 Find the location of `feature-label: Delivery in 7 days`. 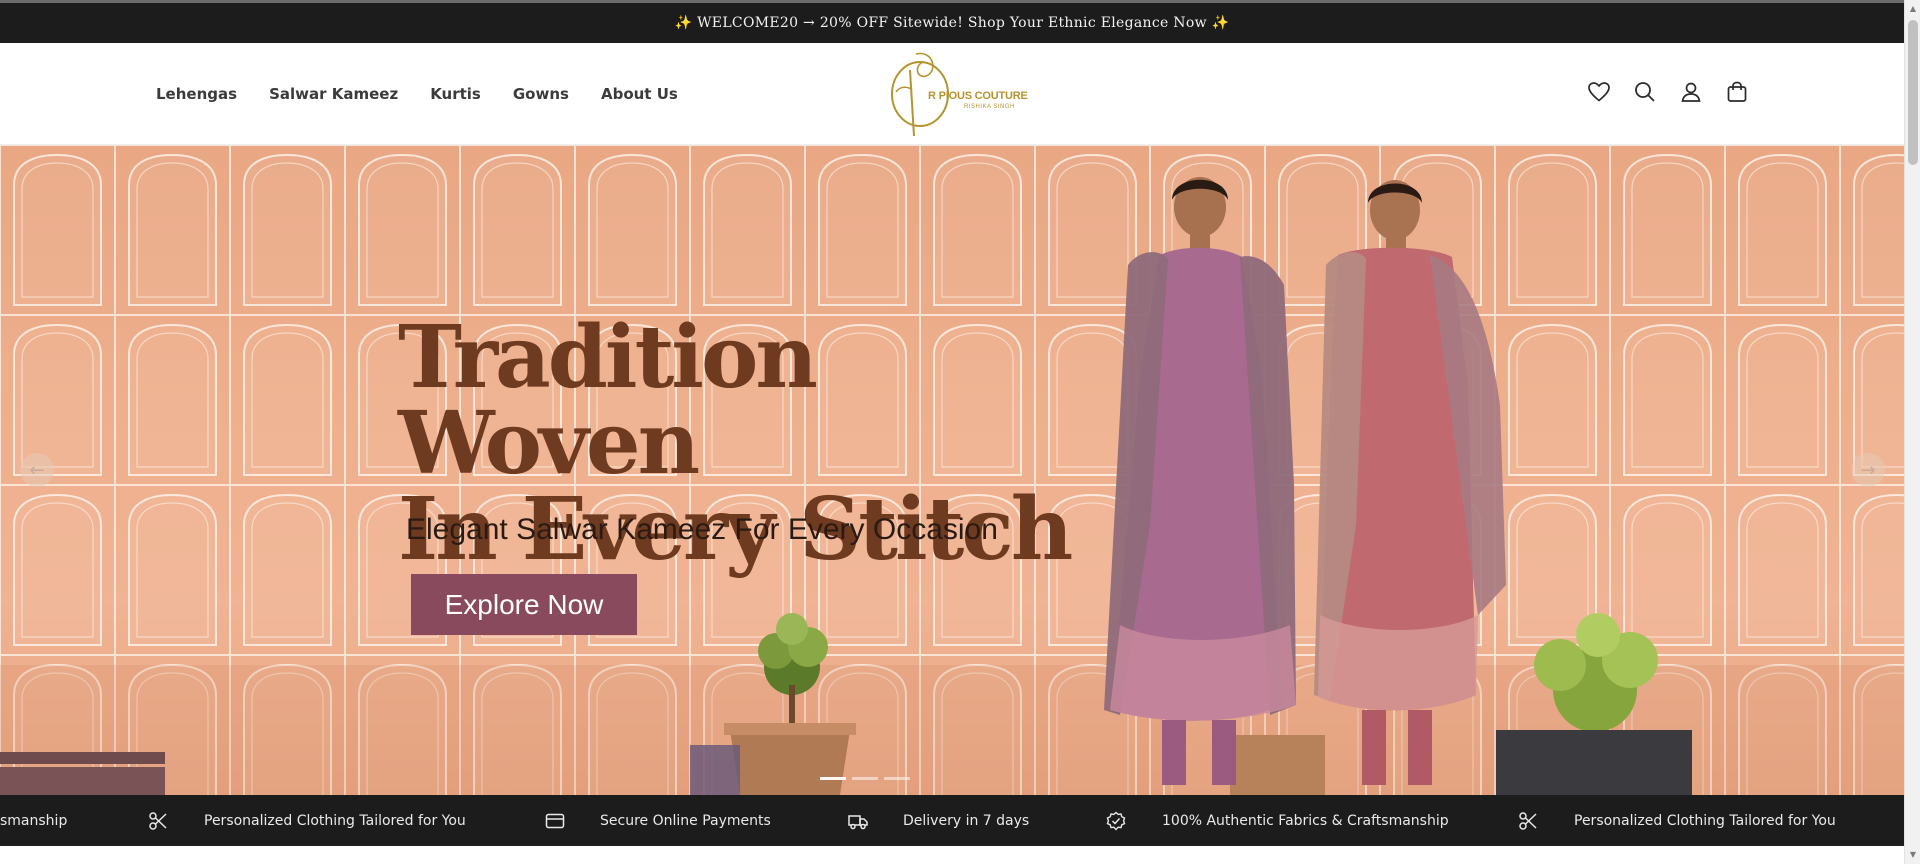

feature-label: Delivery in 7 days is located at coordinates (966, 820).